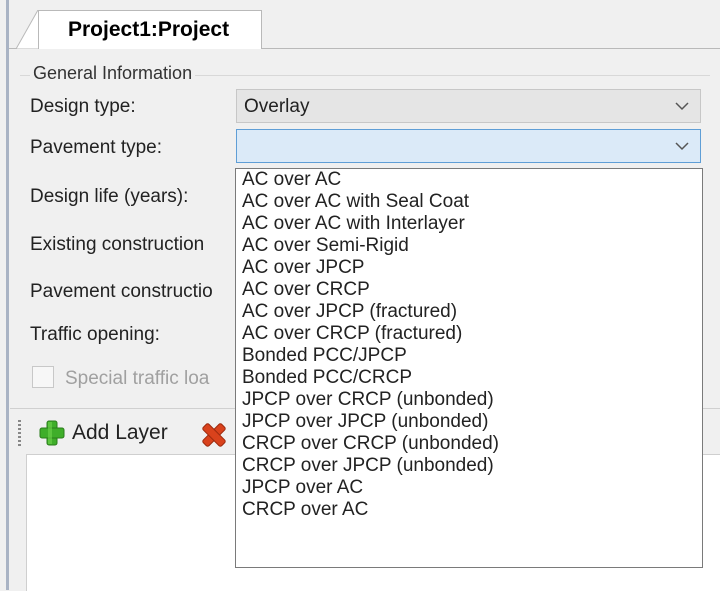 Image resolution: width=720 pixels, height=591 pixels. Describe the element at coordinates (121, 291) in the screenshot. I see `pavement-construction-label: Pavement constructio` at that location.